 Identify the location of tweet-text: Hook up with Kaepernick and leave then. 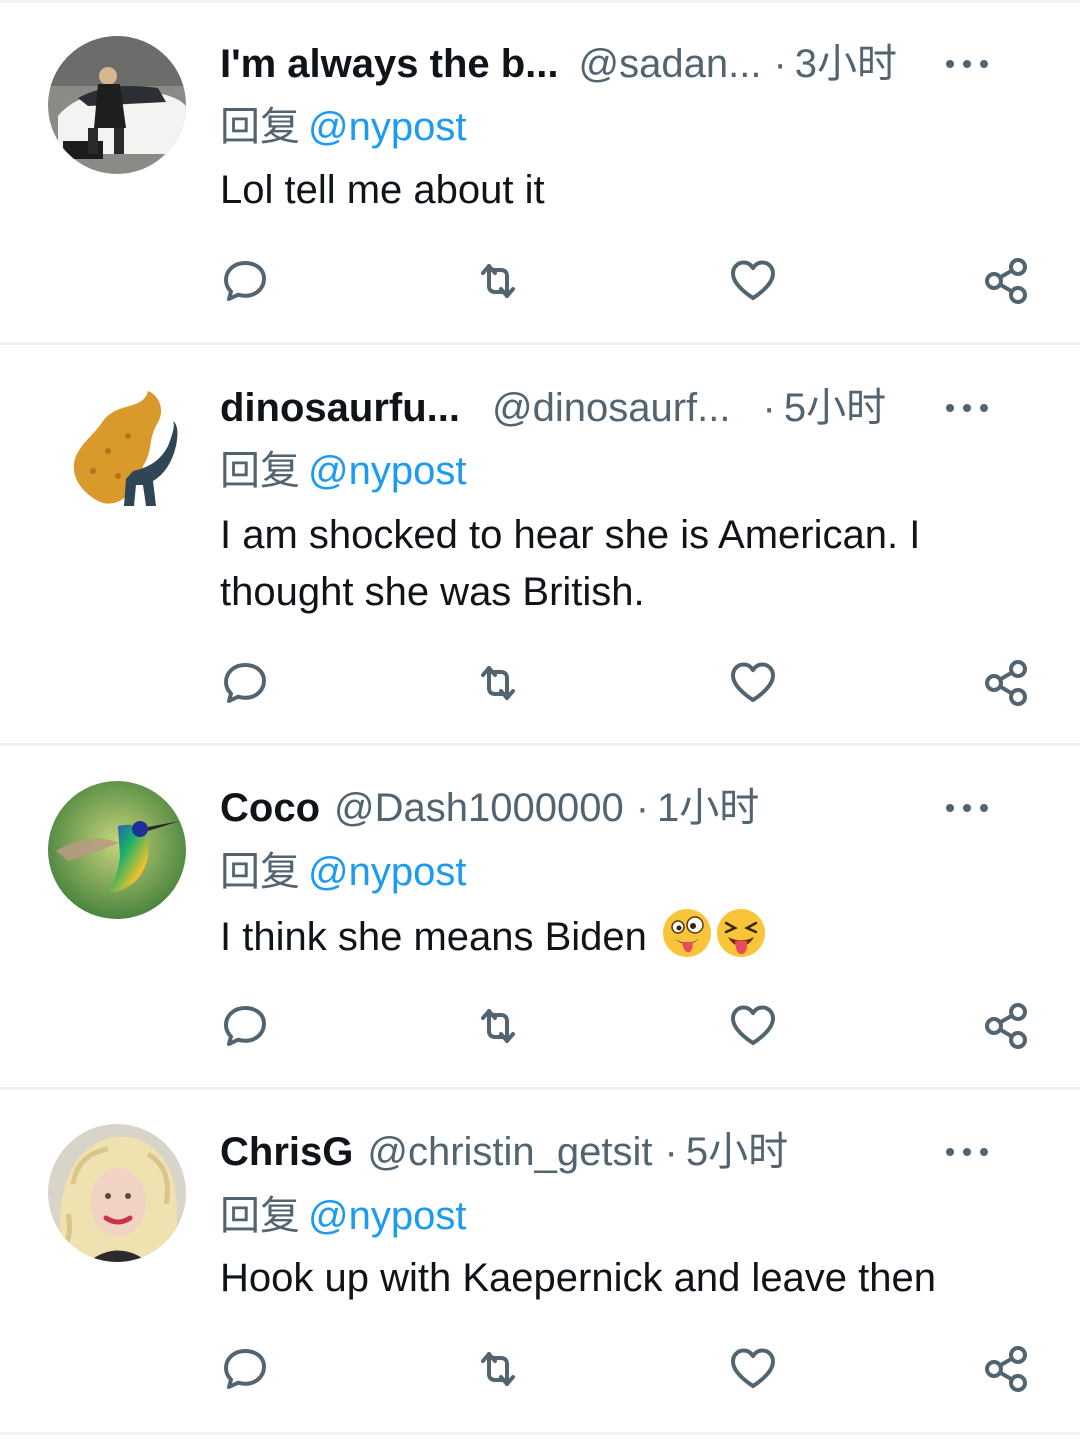
(578, 1278).